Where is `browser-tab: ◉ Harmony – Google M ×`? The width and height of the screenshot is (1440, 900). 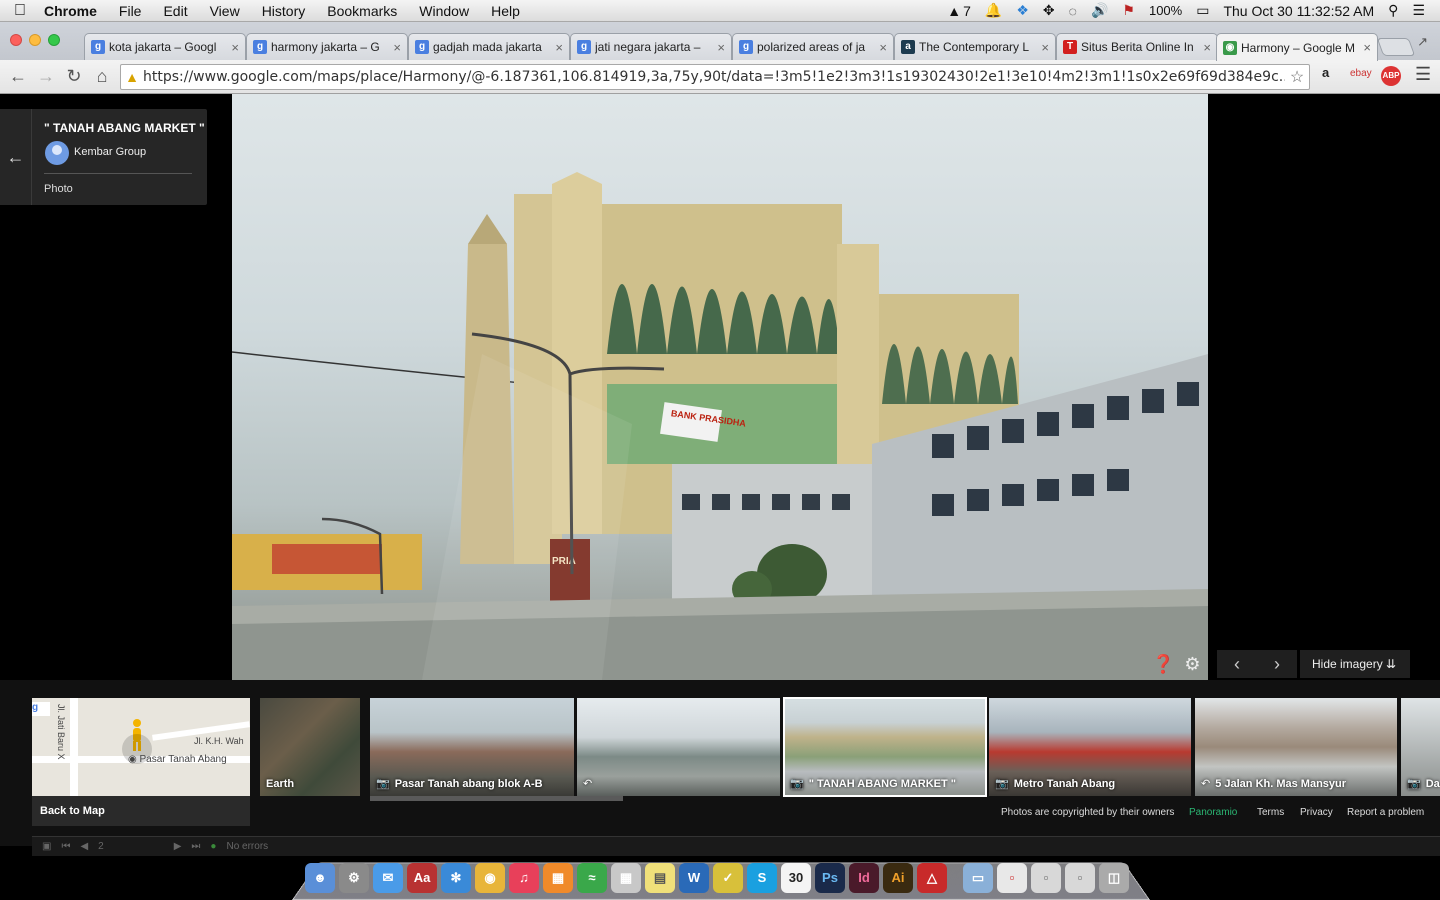
browser-tab: ◉ Harmony – Google M × is located at coordinates (1297, 47).